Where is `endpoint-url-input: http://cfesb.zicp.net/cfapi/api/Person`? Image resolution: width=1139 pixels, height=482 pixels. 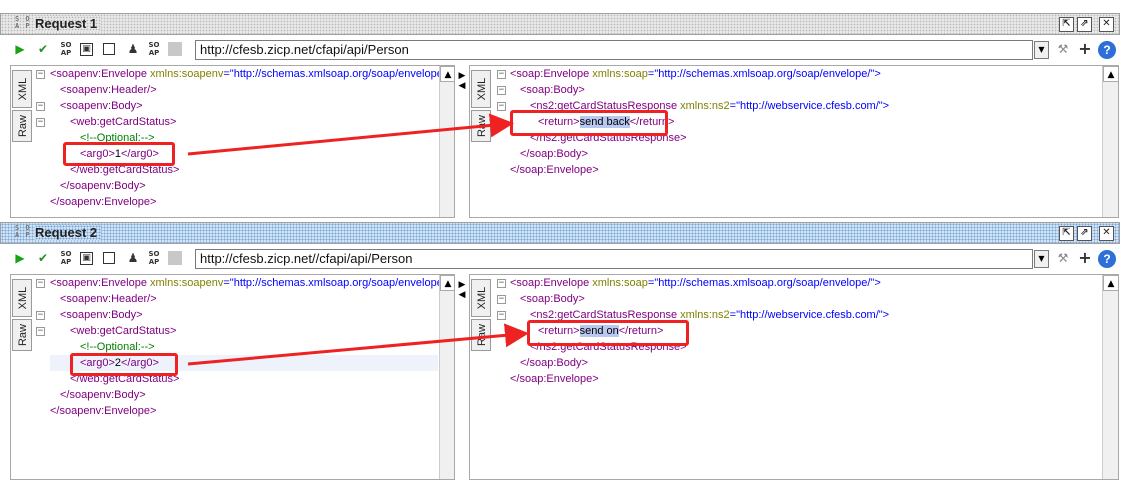 endpoint-url-input: http://cfesb.zicp.net/cfapi/api/Person is located at coordinates (614, 50).